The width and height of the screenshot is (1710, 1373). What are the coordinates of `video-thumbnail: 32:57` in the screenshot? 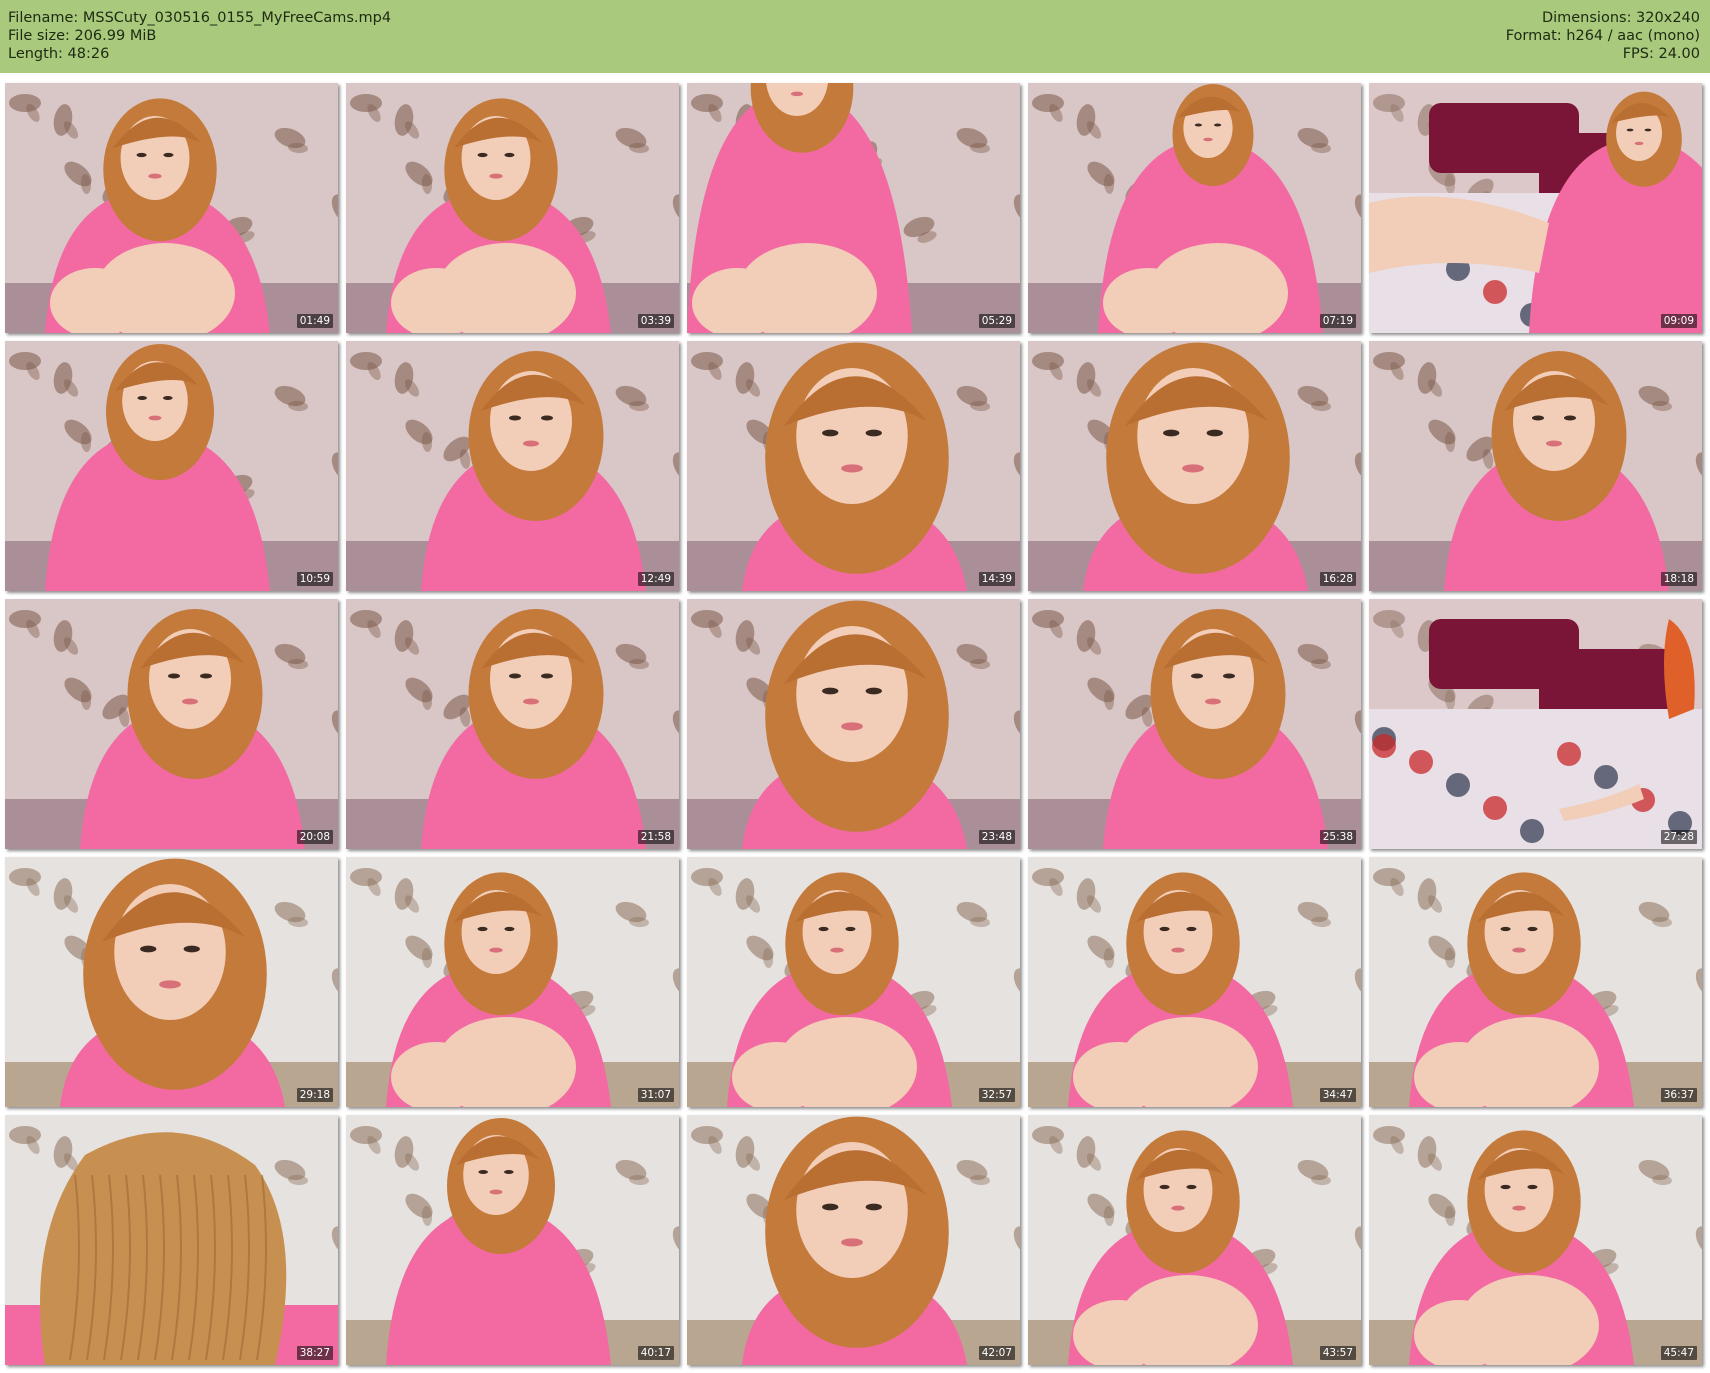 It's located at (853, 982).